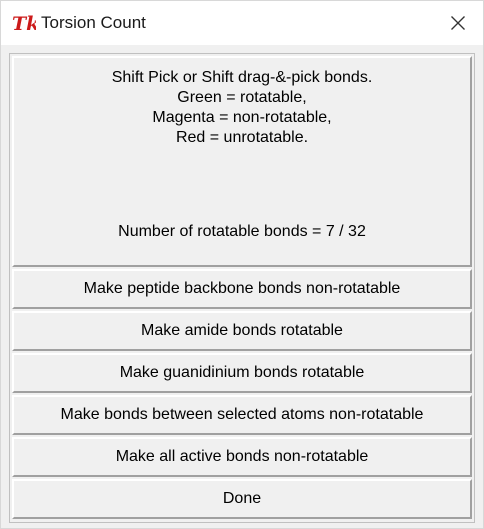 The height and width of the screenshot is (529, 484). What do you see at coordinates (93, 22) in the screenshot?
I see `window-title: Torsion Count` at bounding box center [93, 22].